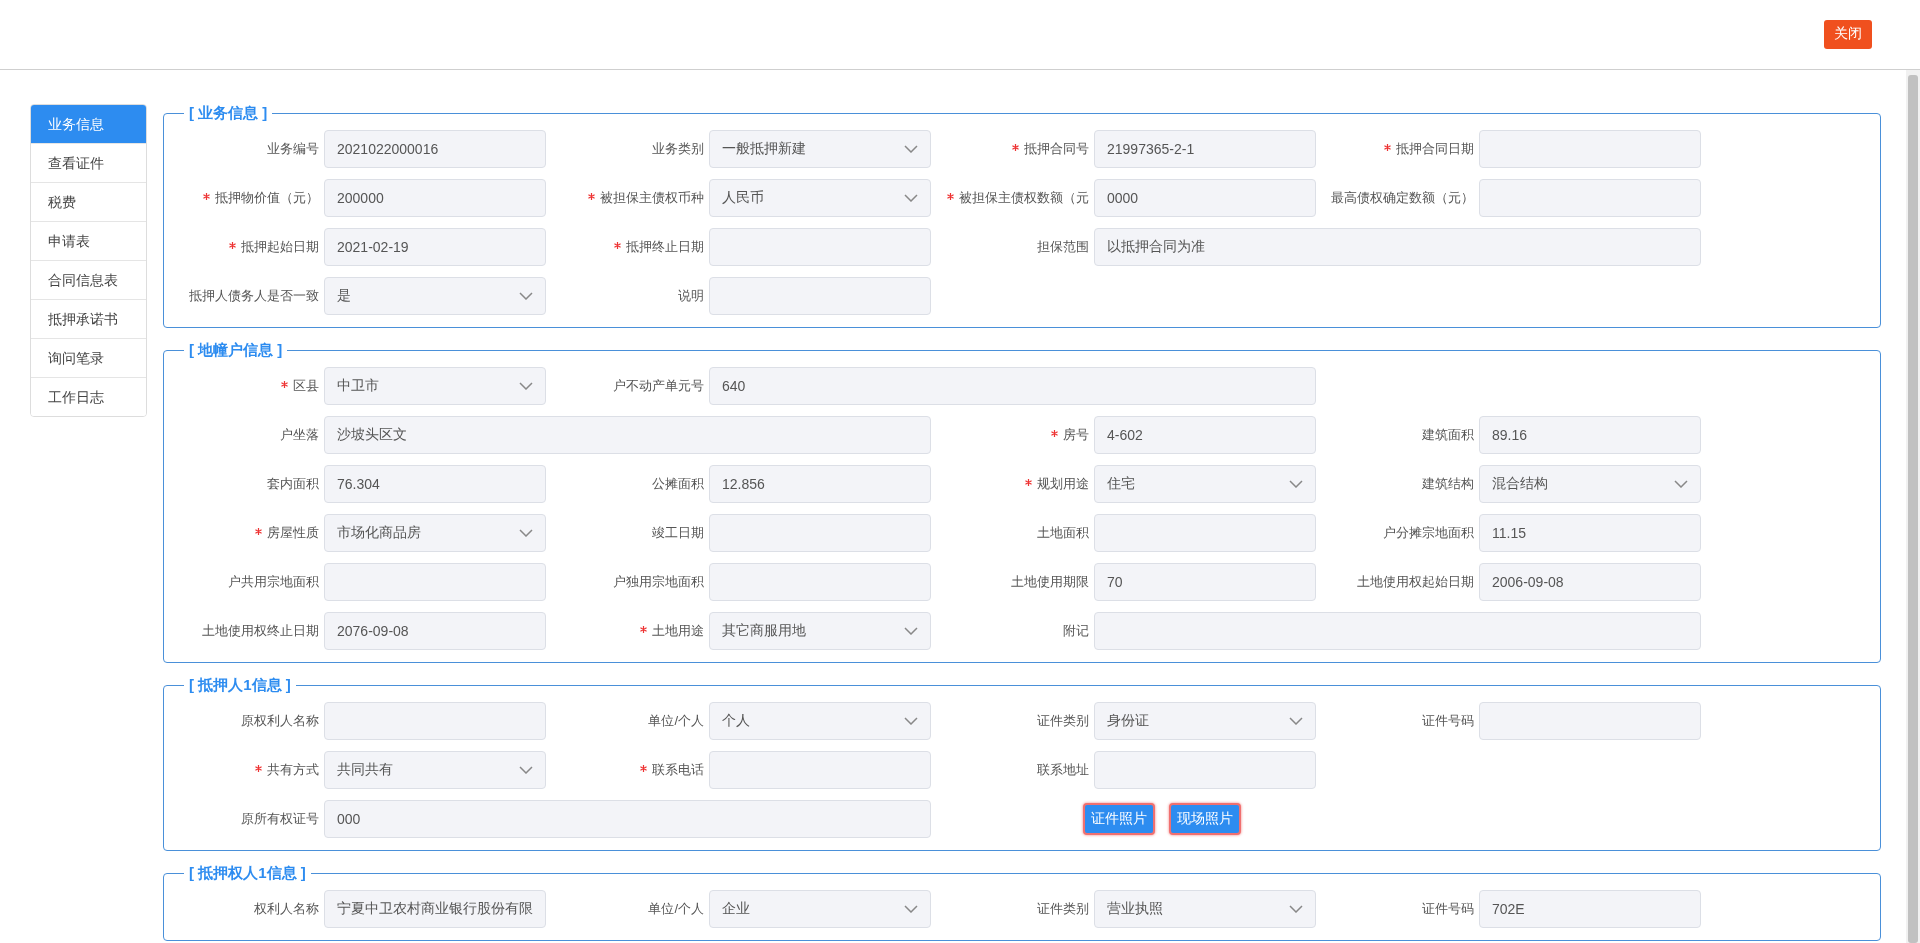  What do you see at coordinates (240, 685) in the screenshot?
I see `section-title: [ 抵押人1信息 ]` at bounding box center [240, 685].